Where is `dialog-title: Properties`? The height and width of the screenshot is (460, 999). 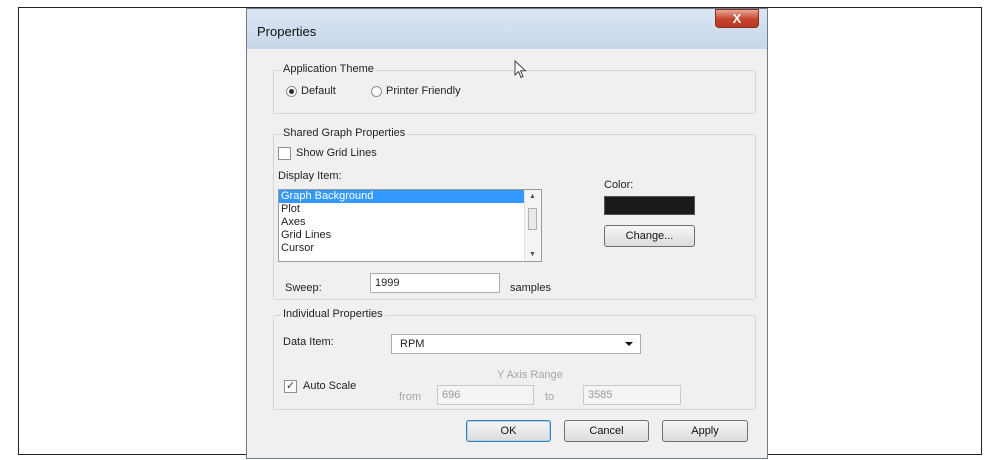
dialog-title: Properties is located at coordinates (287, 31).